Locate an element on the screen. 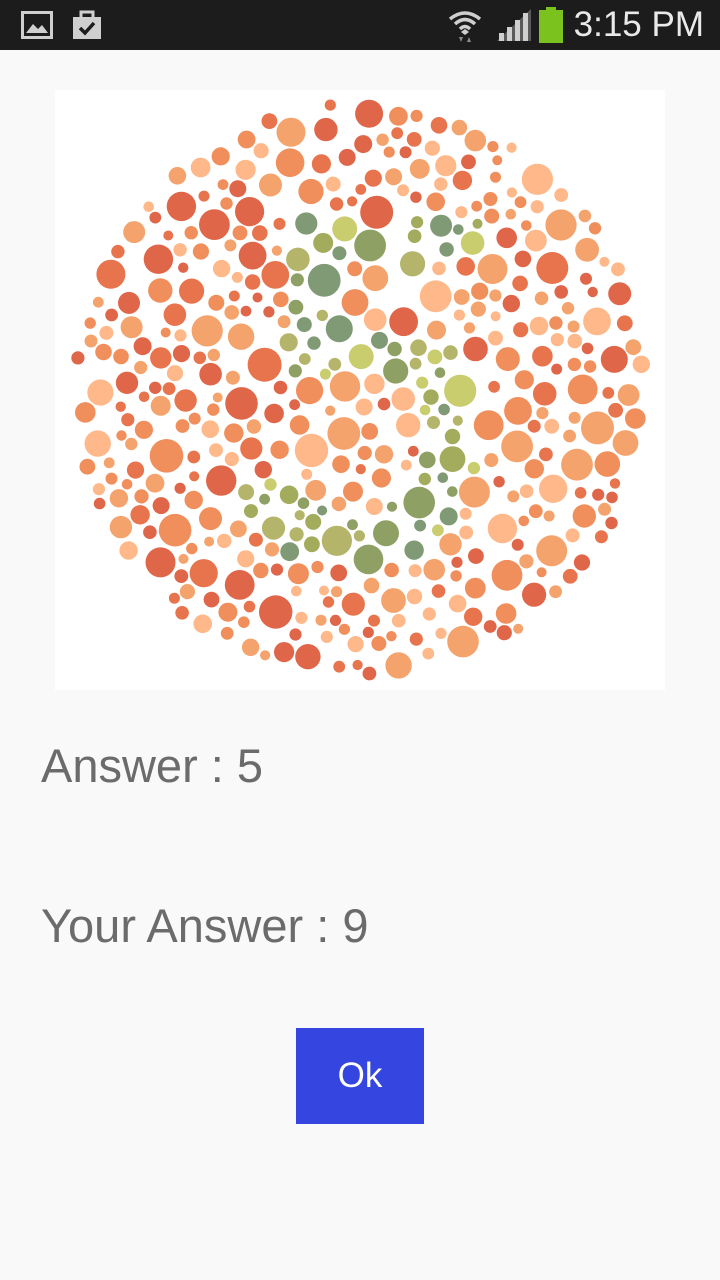  correct-answer-label: Answer : 5 is located at coordinates (152, 765).